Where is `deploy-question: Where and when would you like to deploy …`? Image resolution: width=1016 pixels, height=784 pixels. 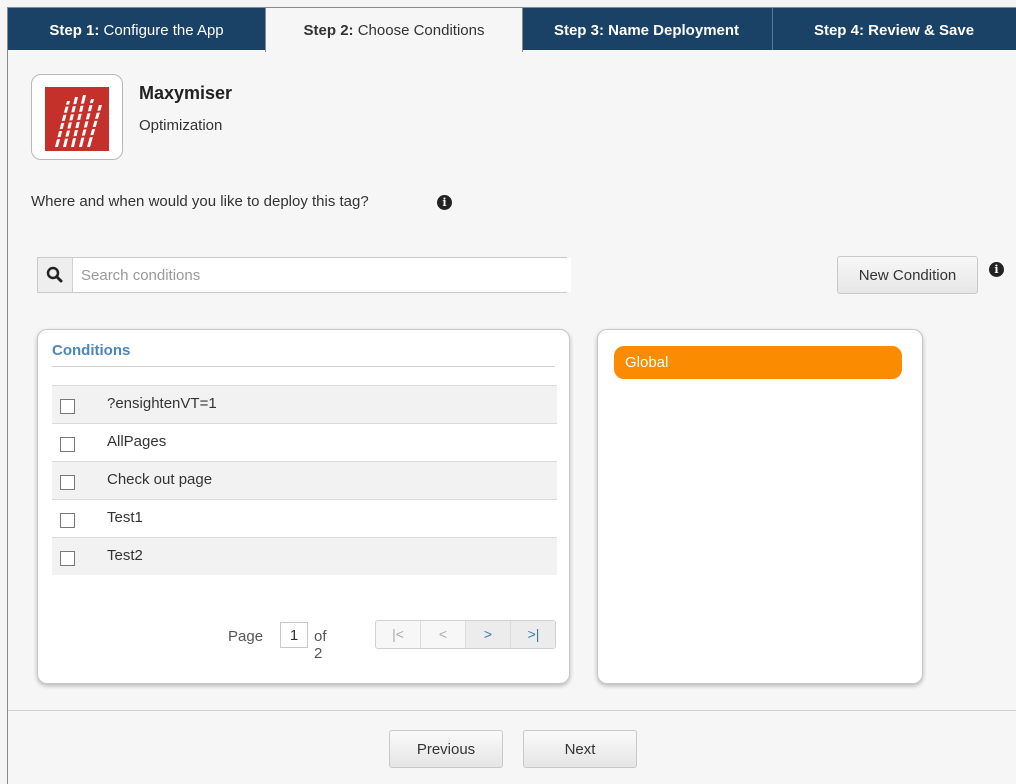
deploy-question: Where and when would you like to deploy … is located at coordinates (200, 201).